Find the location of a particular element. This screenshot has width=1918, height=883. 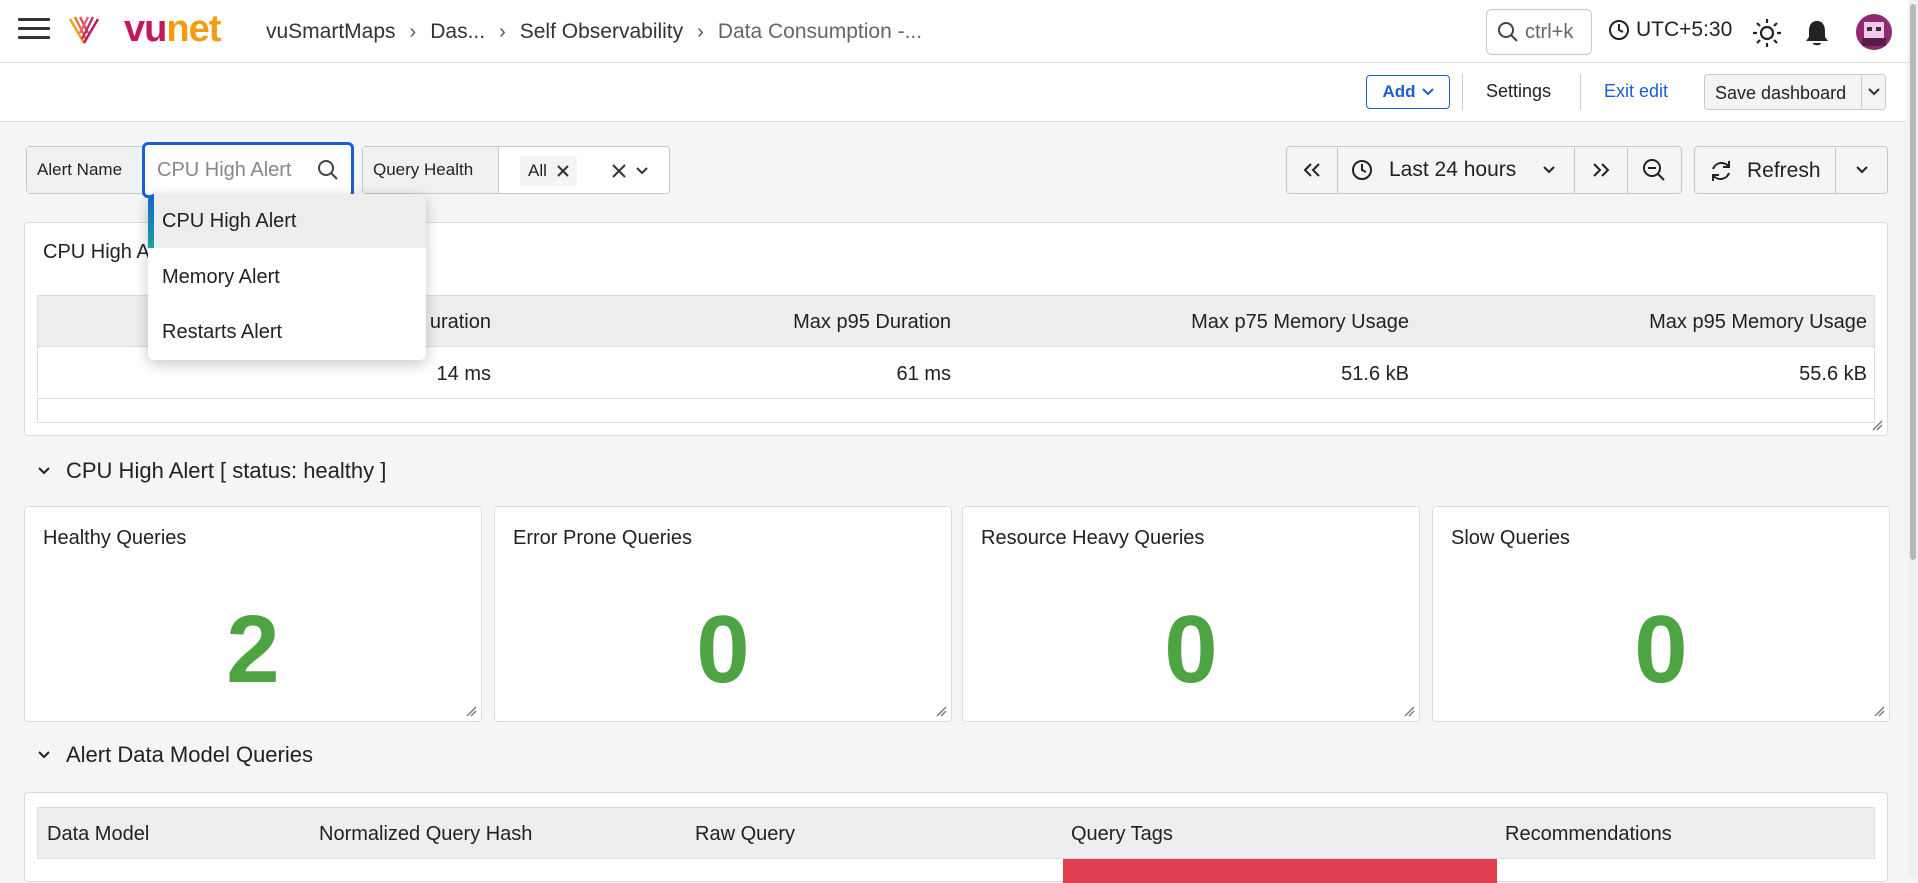

column-header: Max p95 Duration is located at coordinates (872, 322).